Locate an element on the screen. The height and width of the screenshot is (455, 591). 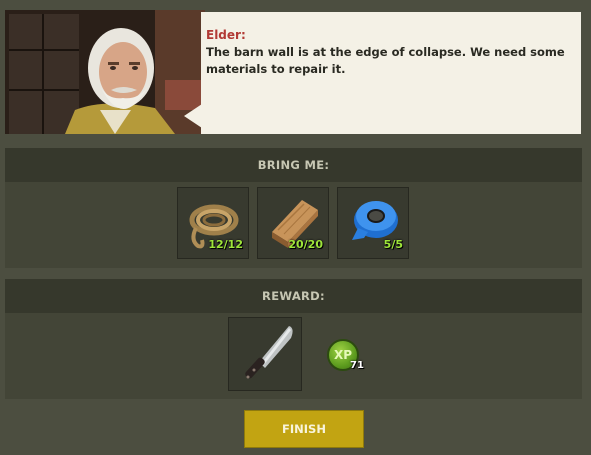
required-item-duct-tape: 5/5 is located at coordinates (373, 223).